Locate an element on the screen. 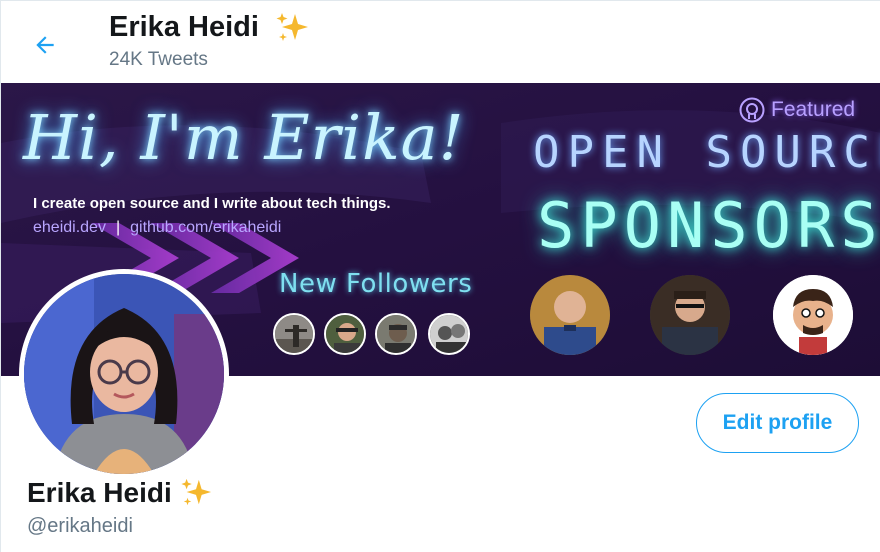 The height and width of the screenshot is (552, 880). profile-name: Erika Heidi is located at coordinates (119, 493).